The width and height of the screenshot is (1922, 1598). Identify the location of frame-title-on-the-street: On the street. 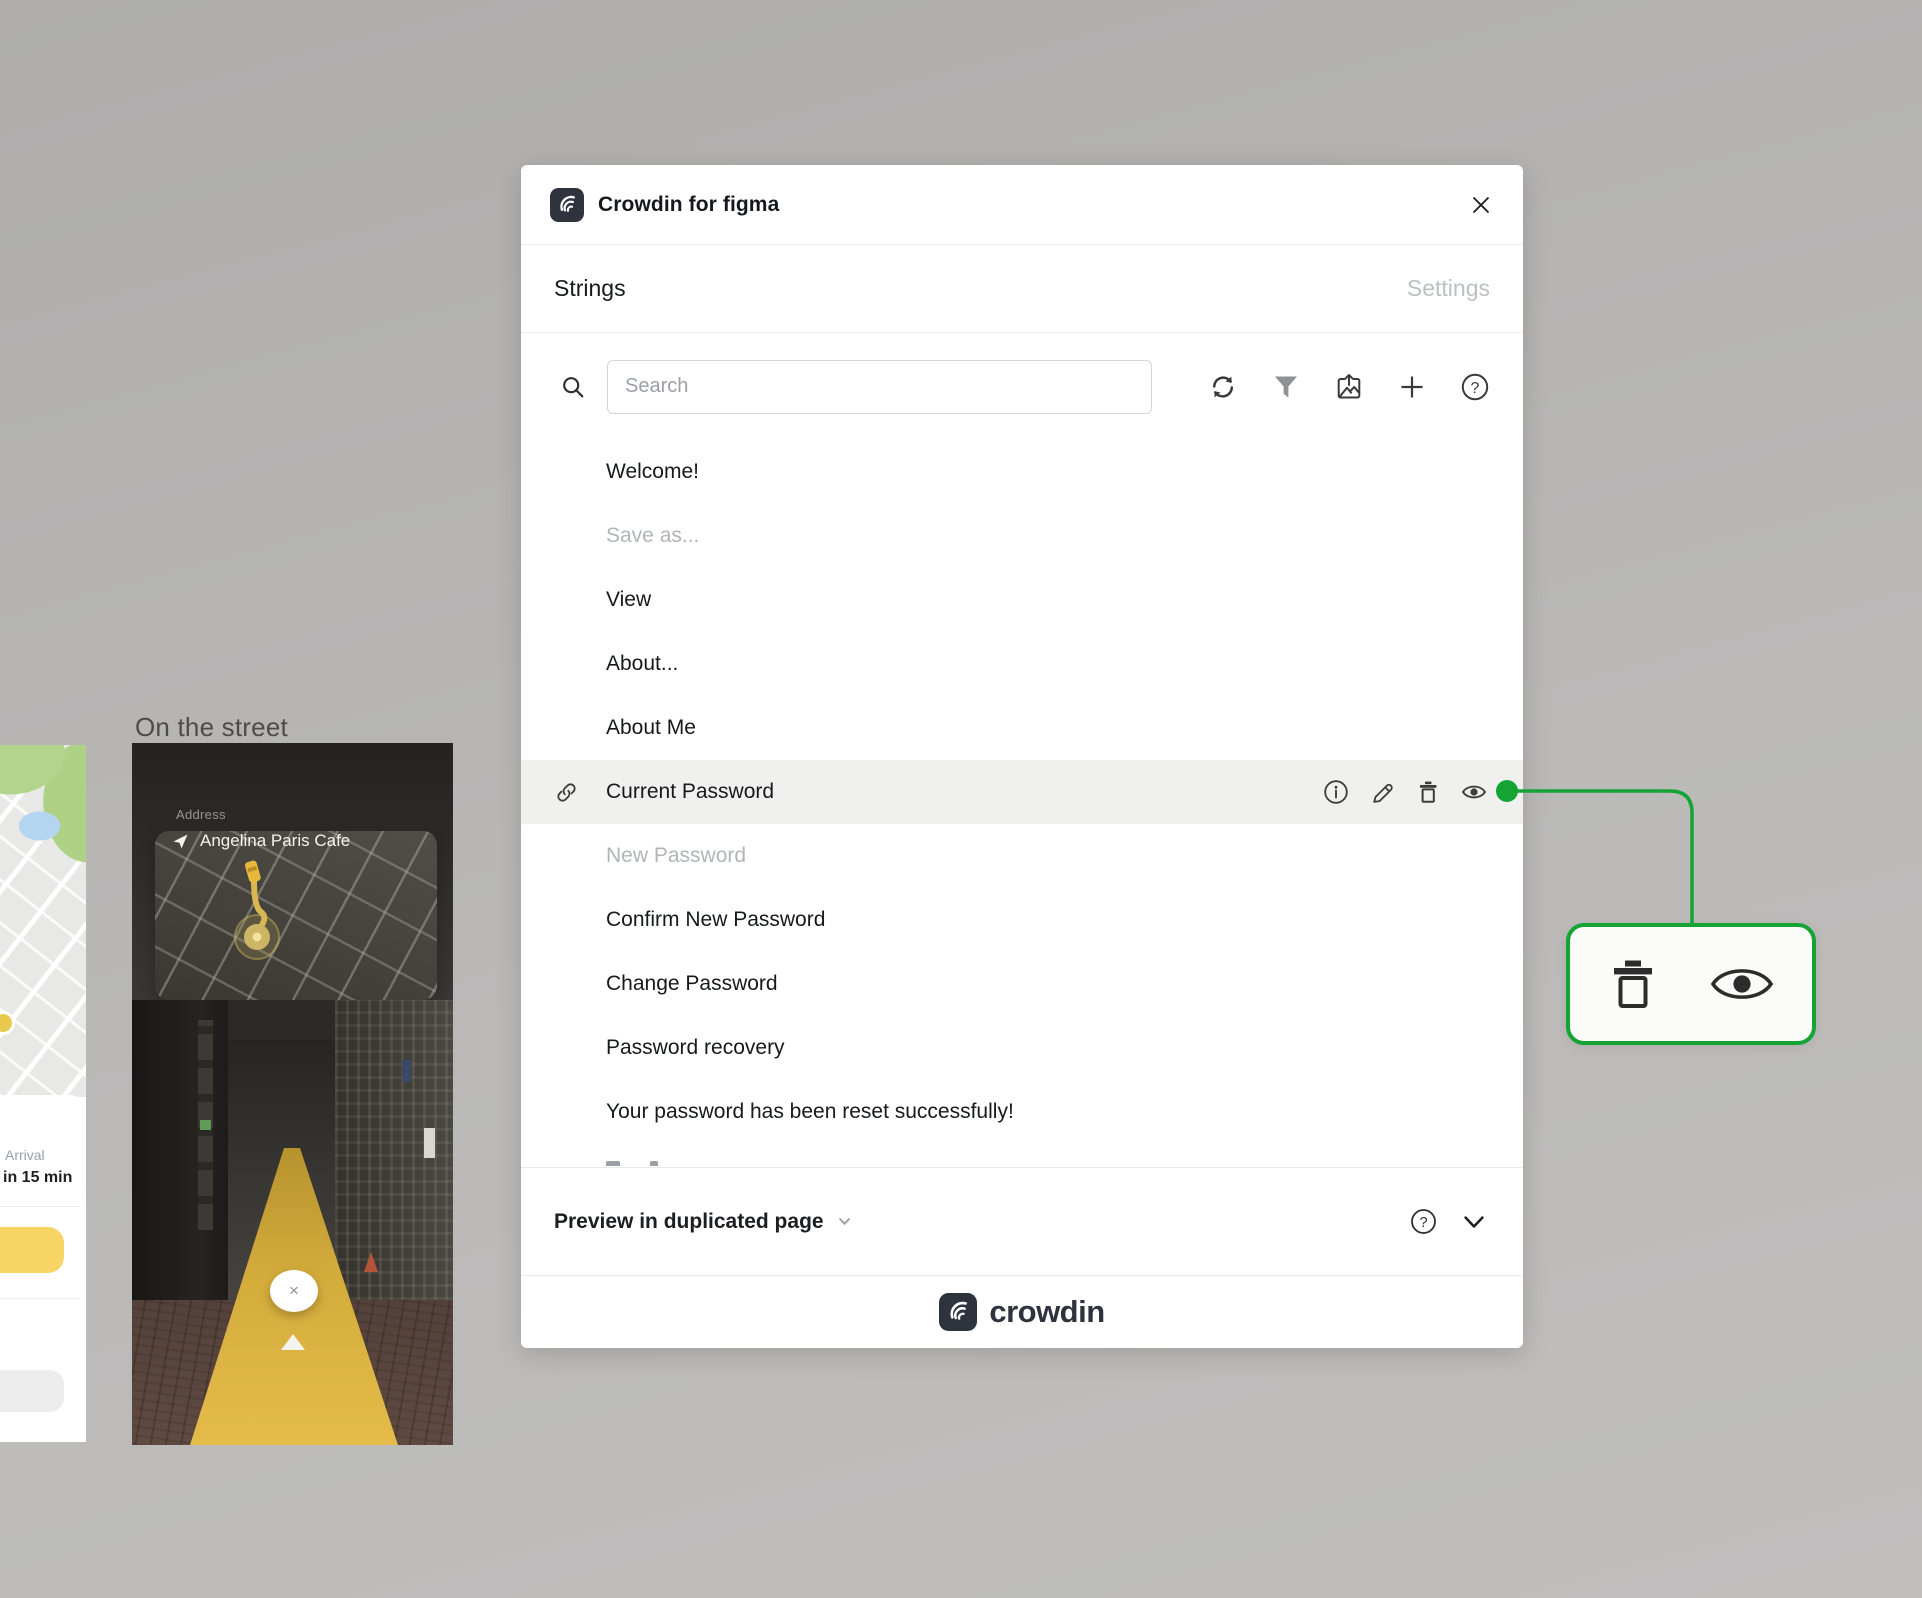
(211, 727).